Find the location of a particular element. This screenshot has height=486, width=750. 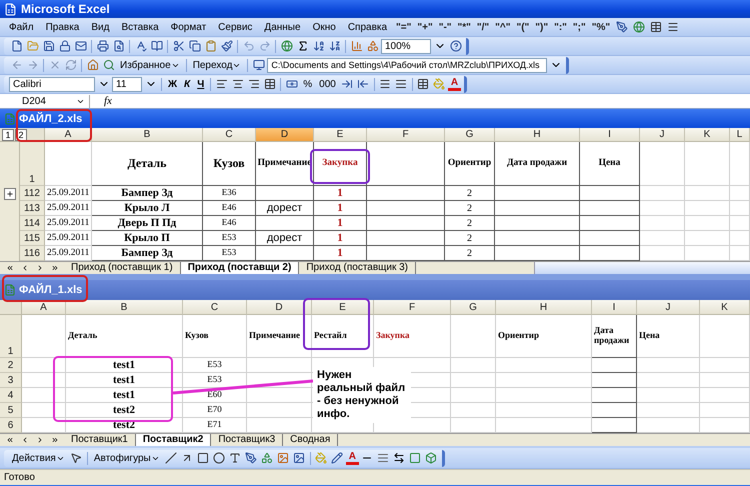

menu-item: Вид is located at coordinates (100, 27).